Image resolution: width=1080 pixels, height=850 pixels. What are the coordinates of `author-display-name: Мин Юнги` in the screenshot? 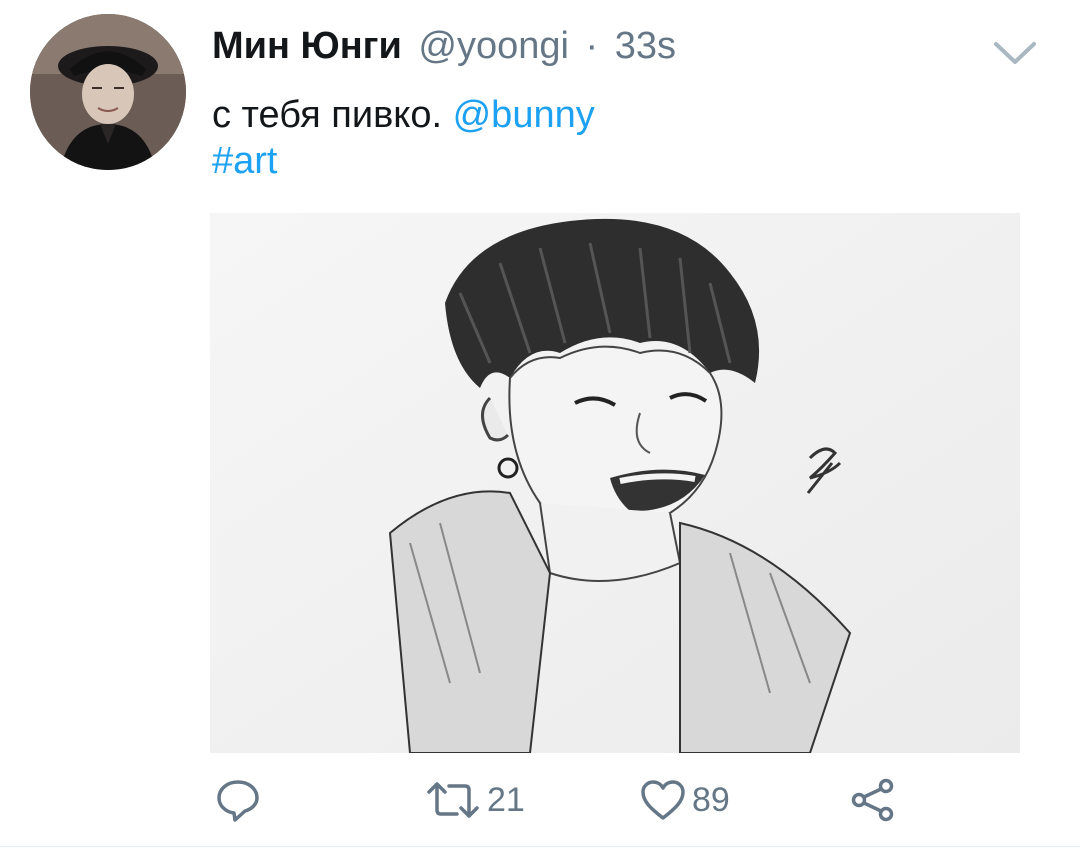 It's located at (307, 46).